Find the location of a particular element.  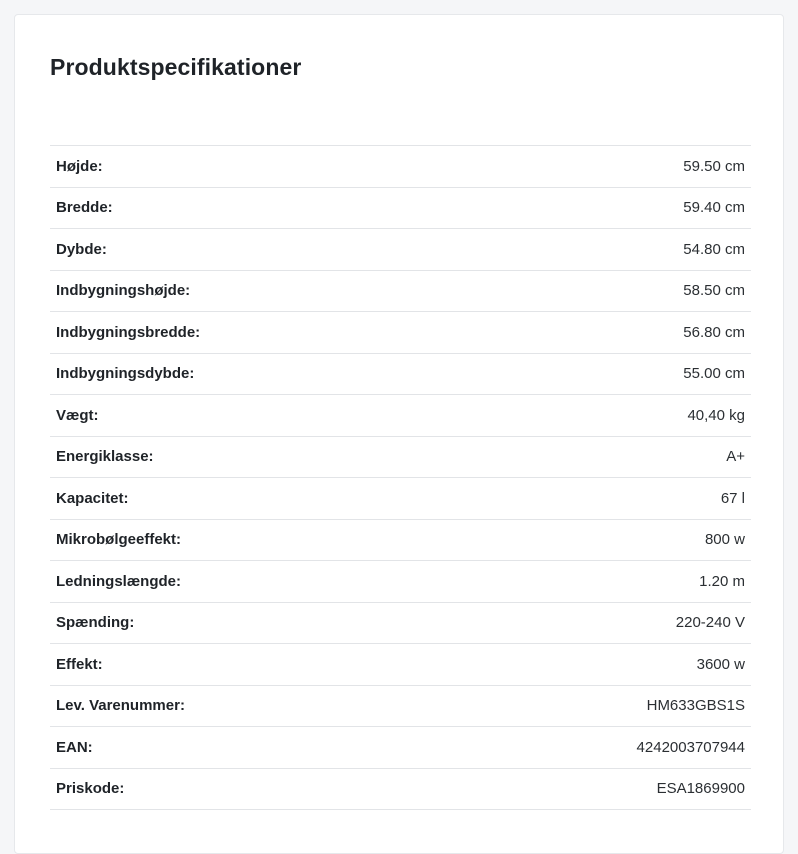

spec-row: Priskode: ESA1869900 is located at coordinates (400, 789).